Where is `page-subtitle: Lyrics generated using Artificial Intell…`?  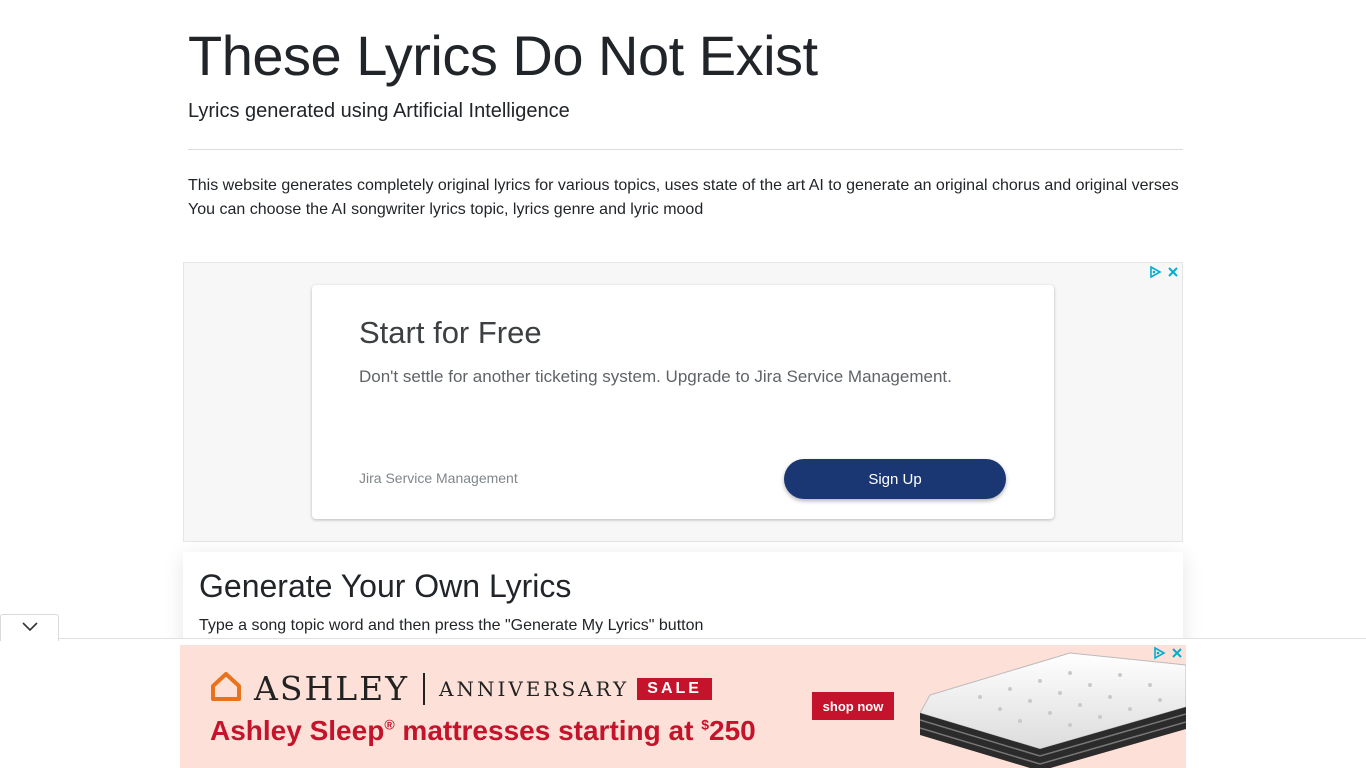
page-subtitle: Lyrics generated using Artificial Intell… is located at coordinates (379, 111).